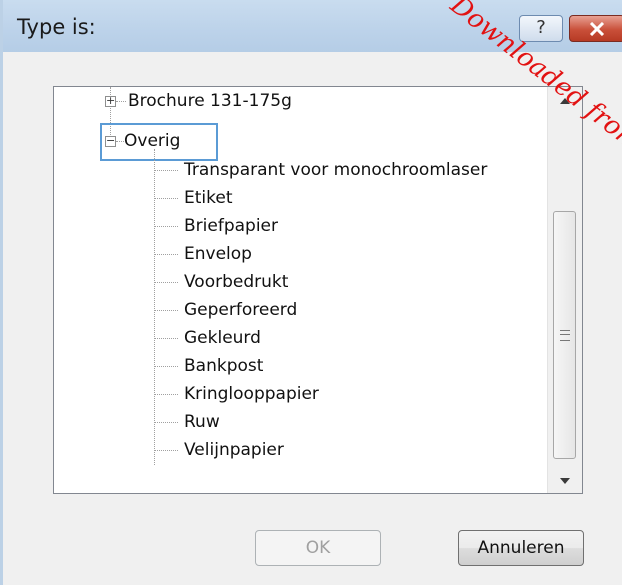  Describe the element at coordinates (312, 26) in the screenshot. I see `title-bar: Type is: ?` at that location.